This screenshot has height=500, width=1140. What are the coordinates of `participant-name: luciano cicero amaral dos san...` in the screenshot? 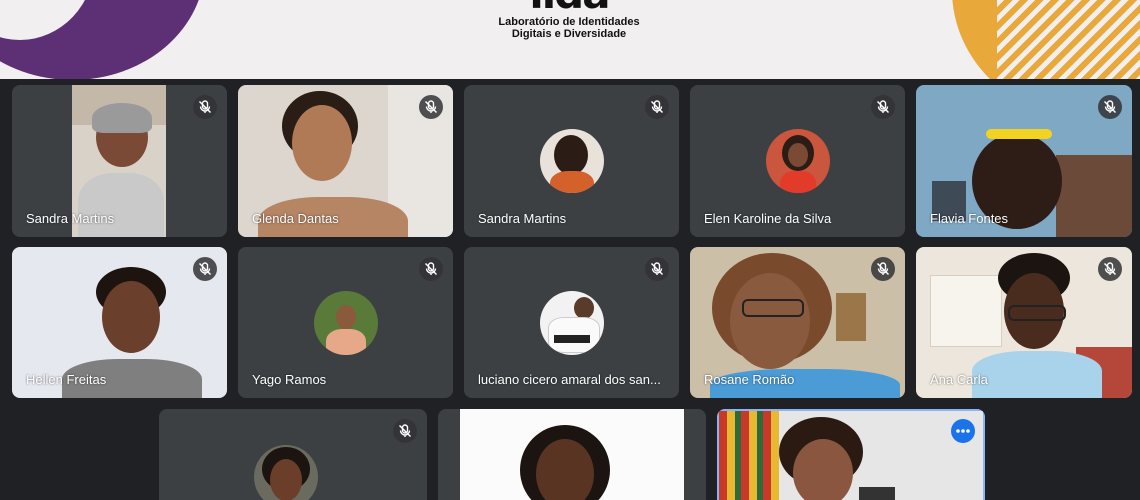 It's located at (569, 379).